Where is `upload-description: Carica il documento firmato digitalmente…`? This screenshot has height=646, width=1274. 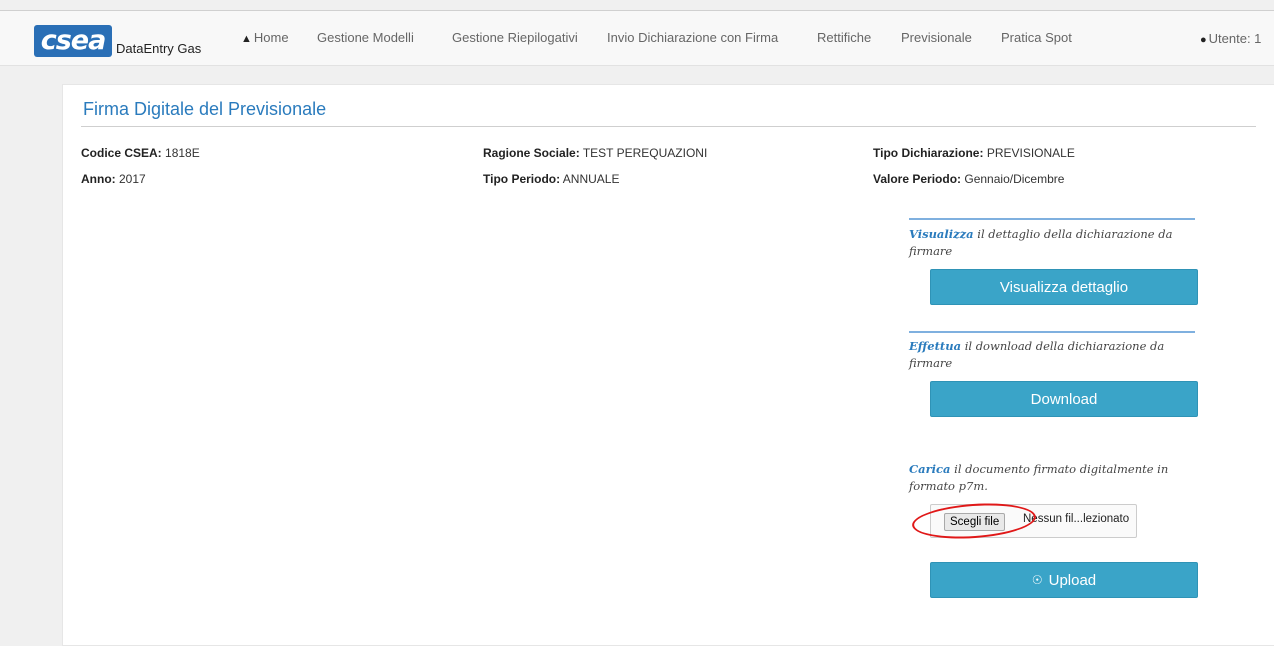
upload-description: Carica il documento firmato digitalmente… is located at coordinates (1052, 478).